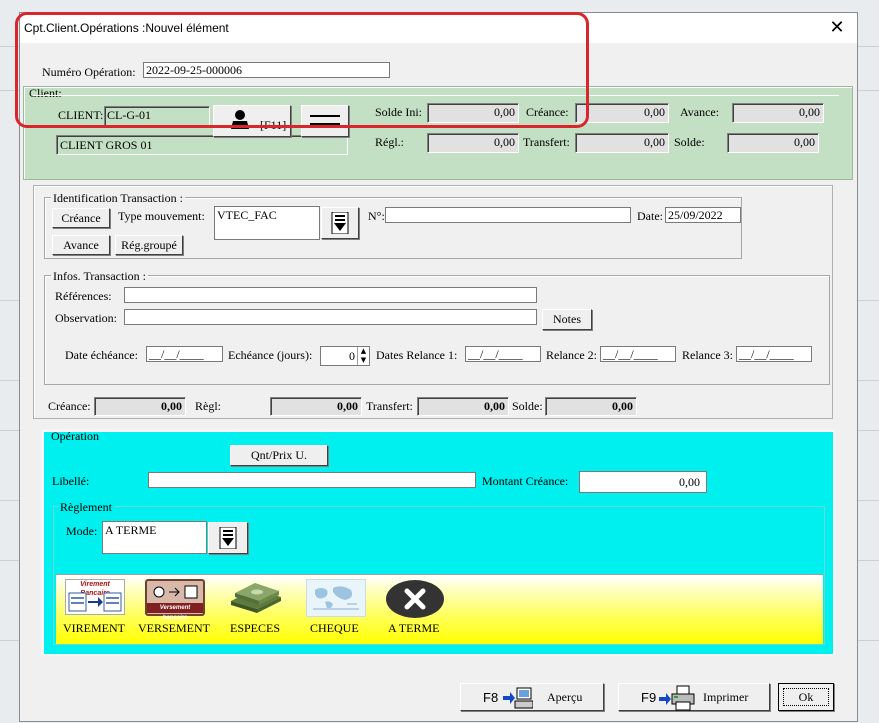  What do you see at coordinates (118, 198) in the screenshot?
I see `identification-group-label: Identification Transaction :` at bounding box center [118, 198].